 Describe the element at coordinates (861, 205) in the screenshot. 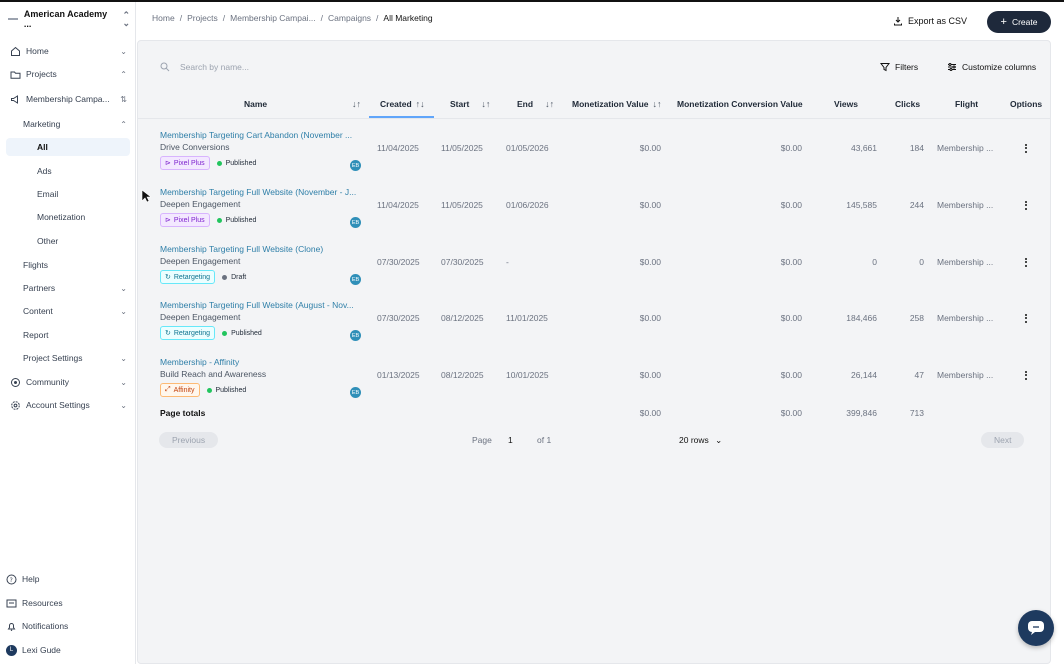

I see `views-count: 145,585` at that location.